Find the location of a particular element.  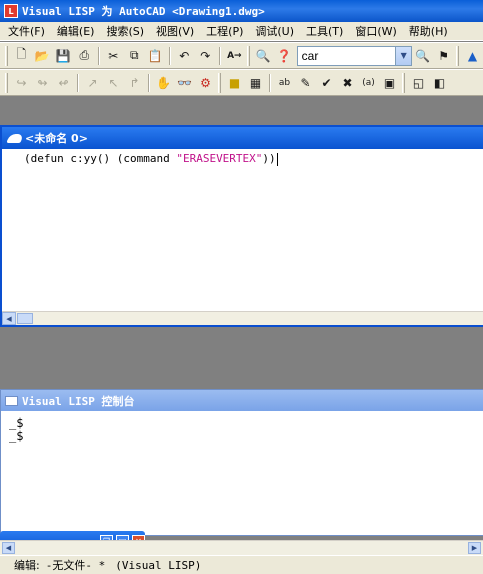

menu-window: 窗口(W) is located at coordinates (375, 31).